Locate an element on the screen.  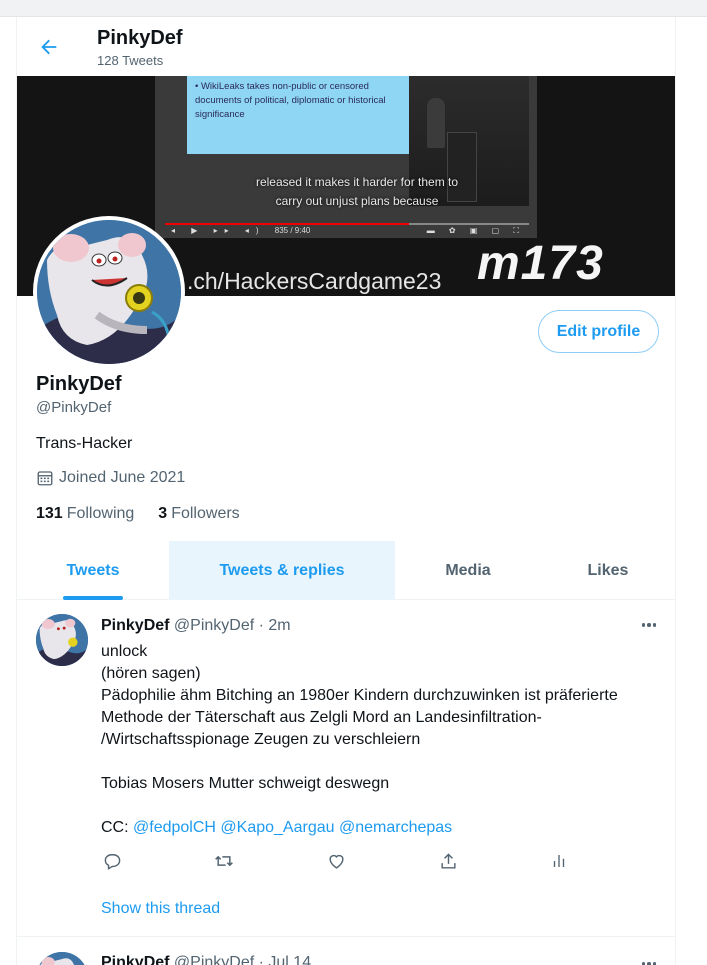
followers-link: 3 Followers is located at coordinates (198, 514).